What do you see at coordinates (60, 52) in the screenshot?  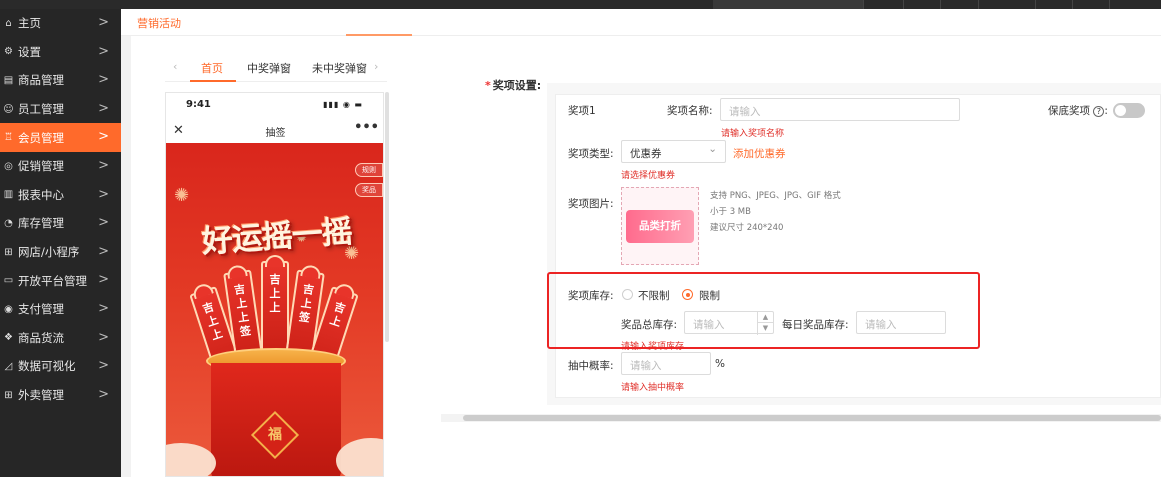 I see `sidebar-item: ⚙ 设置 >` at bounding box center [60, 52].